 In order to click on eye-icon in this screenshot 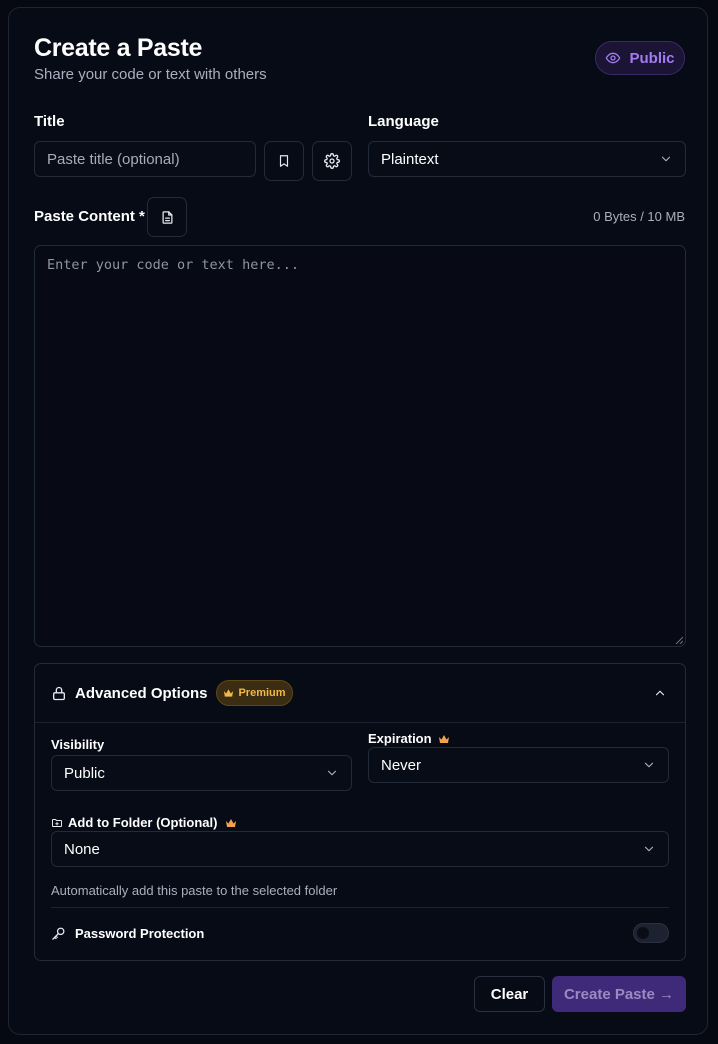, I will do `click(613, 58)`.